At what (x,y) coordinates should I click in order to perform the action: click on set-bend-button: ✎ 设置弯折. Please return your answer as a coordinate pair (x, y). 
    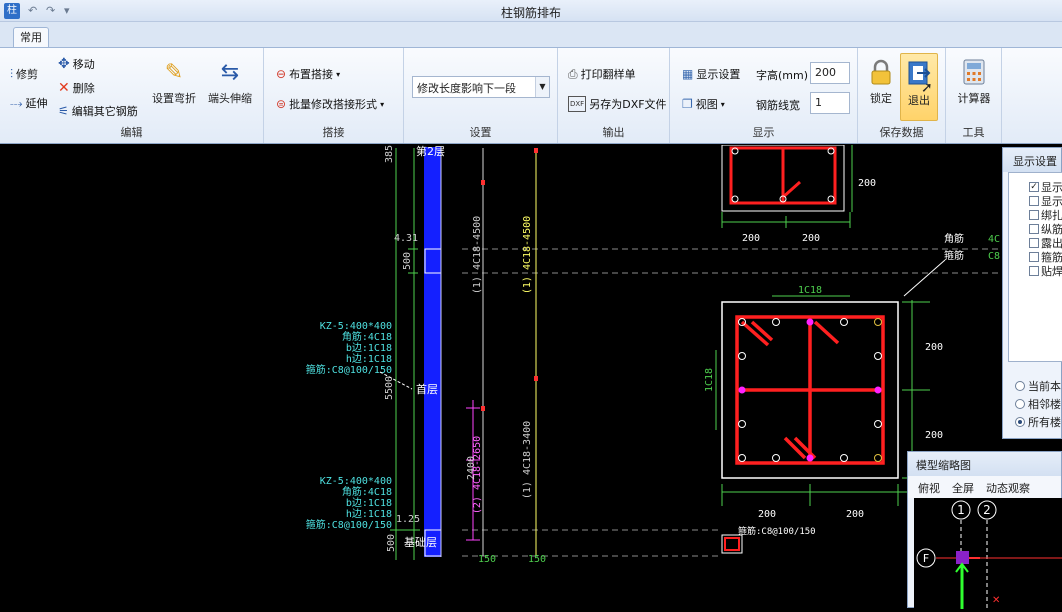
    Looking at the image, I should click on (174, 82).